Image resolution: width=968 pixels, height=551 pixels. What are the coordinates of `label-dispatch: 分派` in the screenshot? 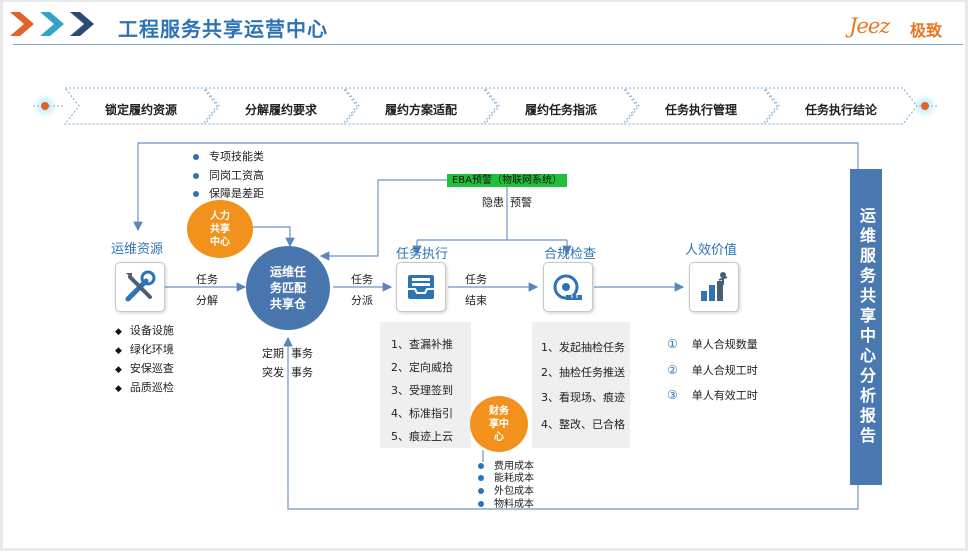 It's located at (362, 300).